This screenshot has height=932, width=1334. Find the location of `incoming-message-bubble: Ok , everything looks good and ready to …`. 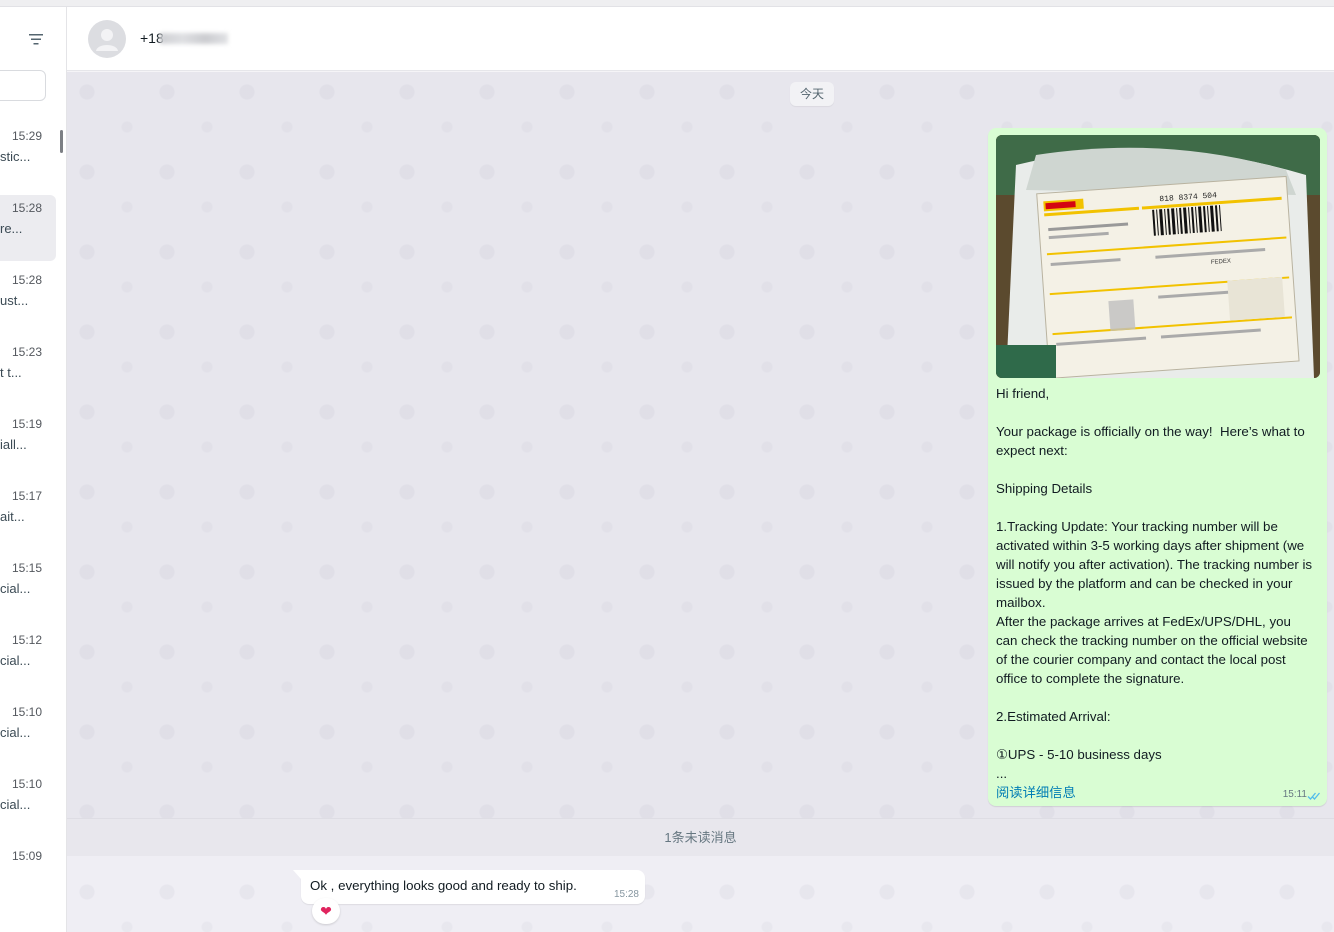

incoming-message-bubble: Ok , everything looks good and ready to … is located at coordinates (469, 887).